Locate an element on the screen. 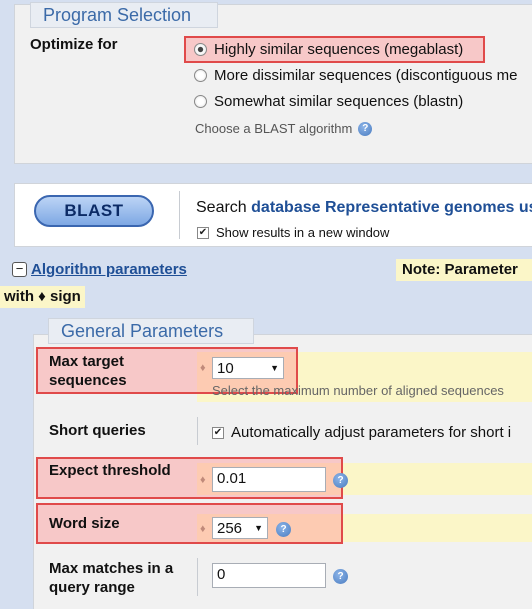 The image size is (532, 609). max-matches-label-line2: query range is located at coordinates (92, 587).